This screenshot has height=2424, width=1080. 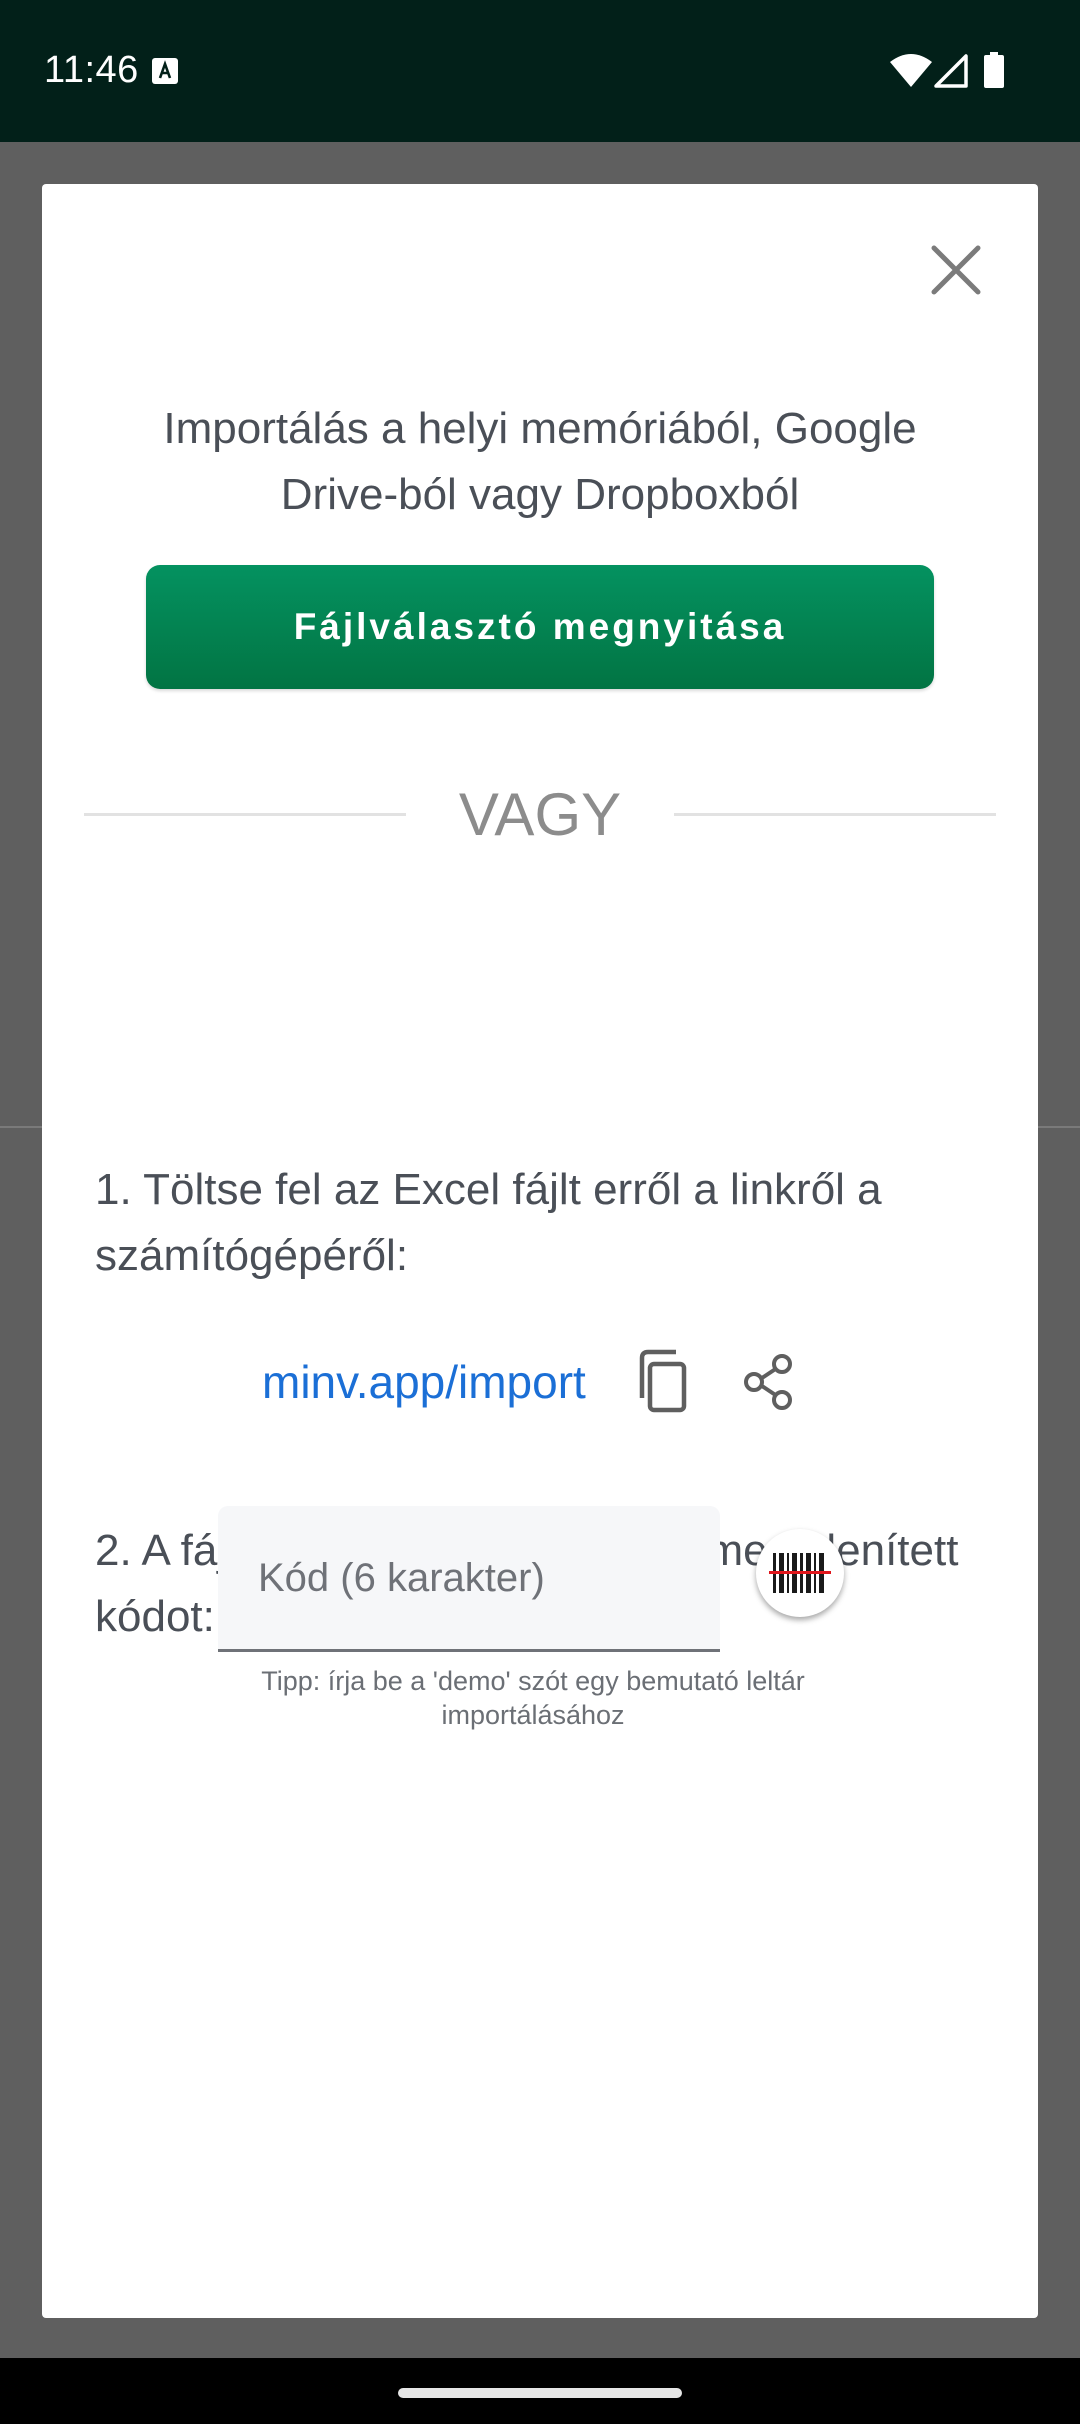 What do you see at coordinates (424, 1382) in the screenshot?
I see `import-link: minv.app/import` at bounding box center [424, 1382].